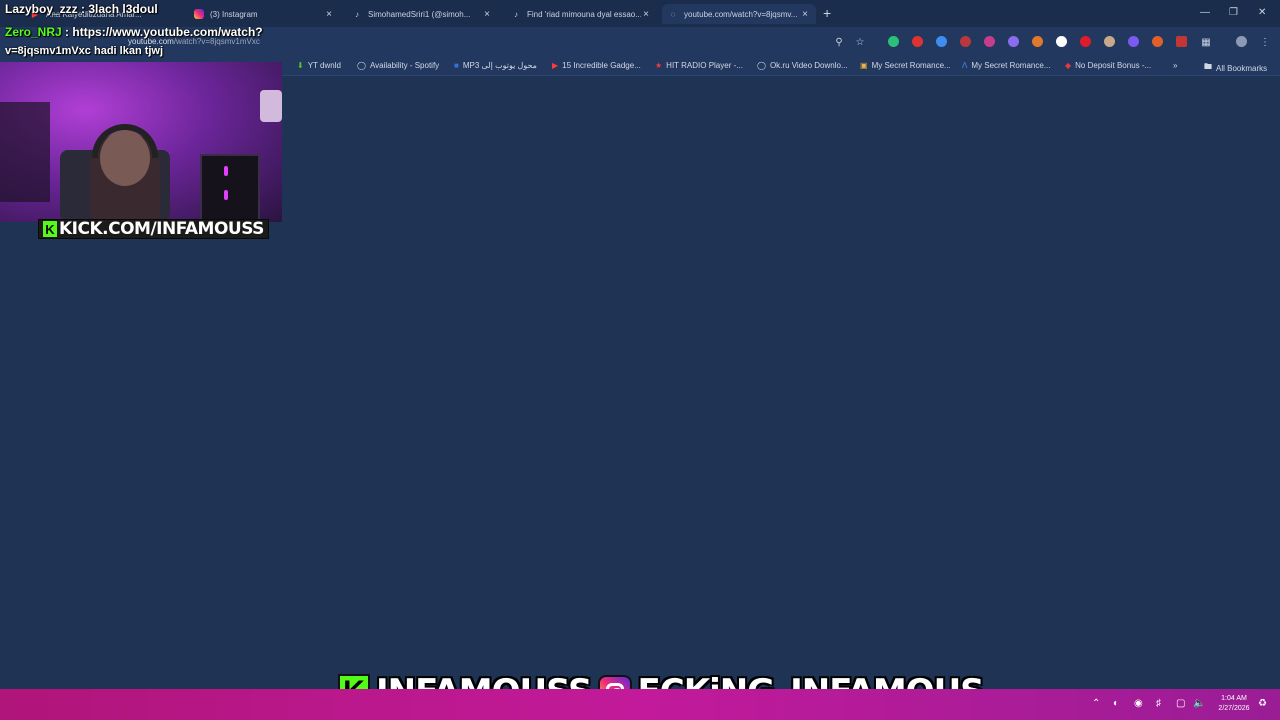  Describe the element at coordinates (839, 42) in the screenshot. I see `zoom-icon: ⚲` at that location.